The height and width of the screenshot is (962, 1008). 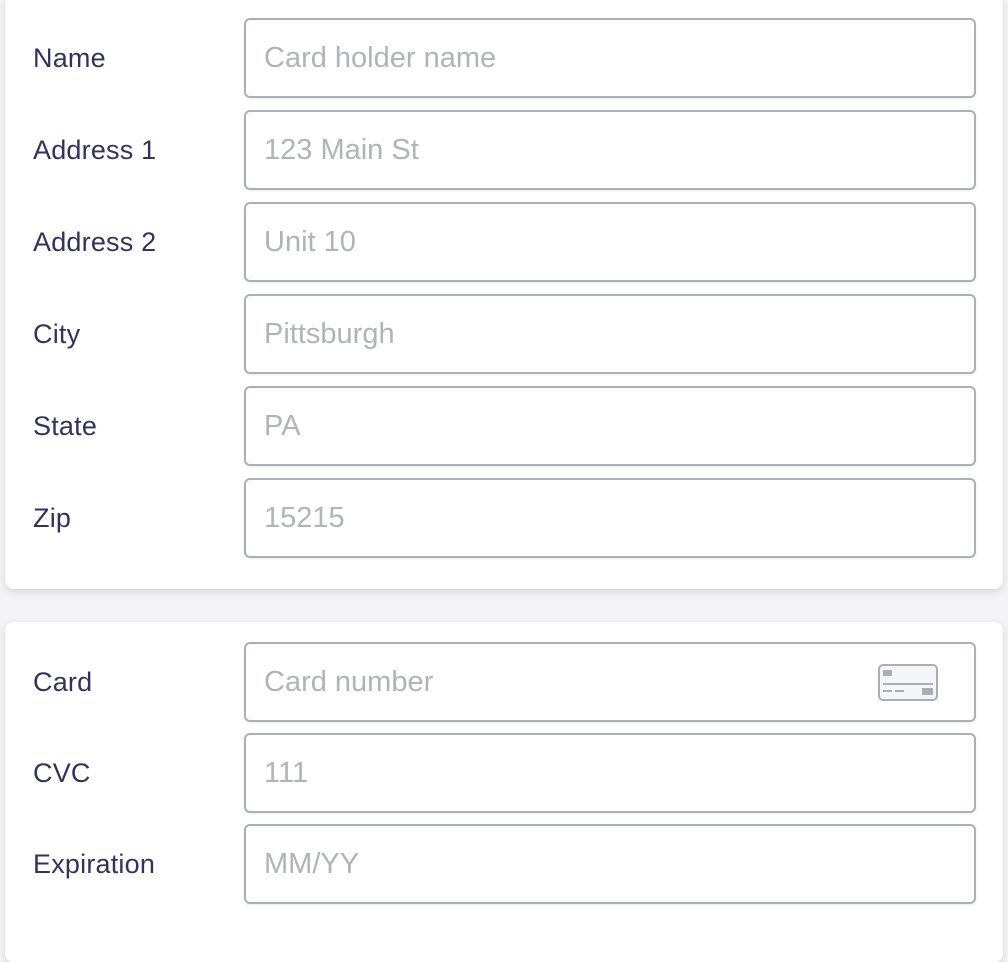 I want to click on state-input, so click(x=574, y=426).